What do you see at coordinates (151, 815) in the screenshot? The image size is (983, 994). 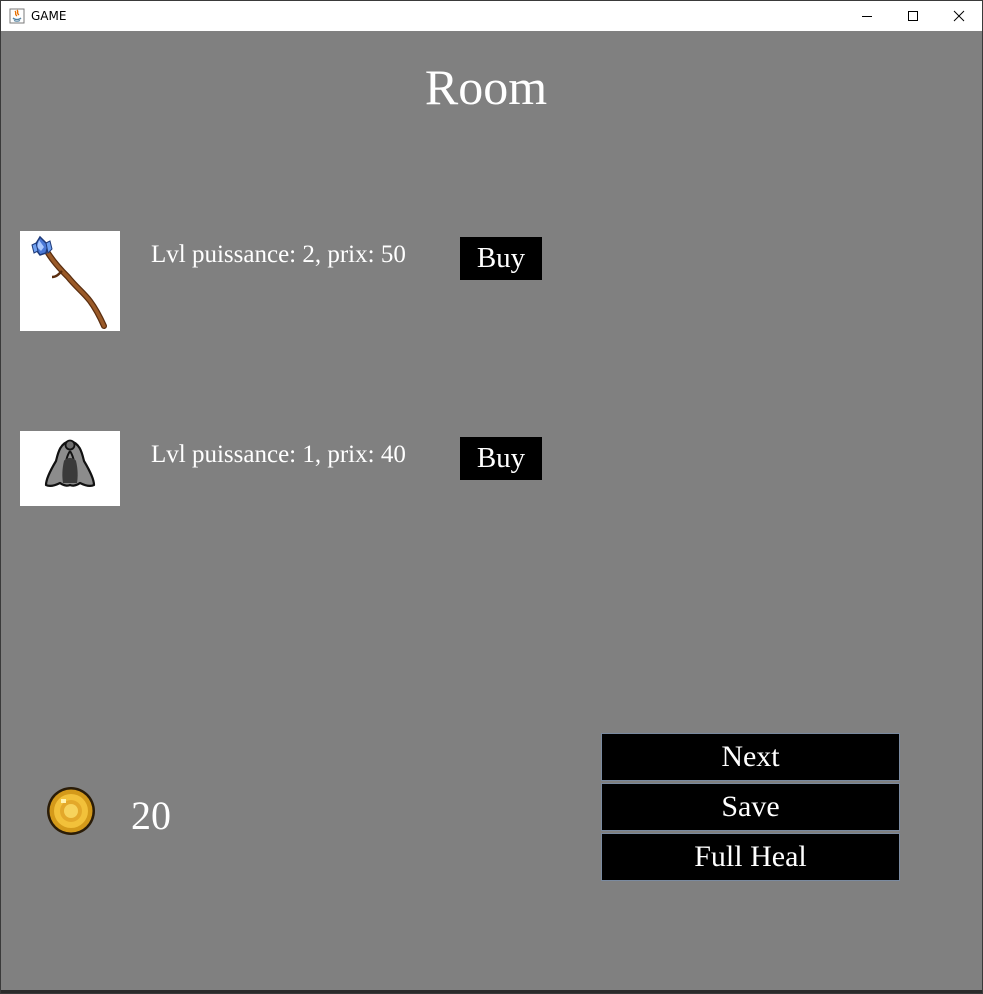 I see `gold-amount: 20` at bounding box center [151, 815].